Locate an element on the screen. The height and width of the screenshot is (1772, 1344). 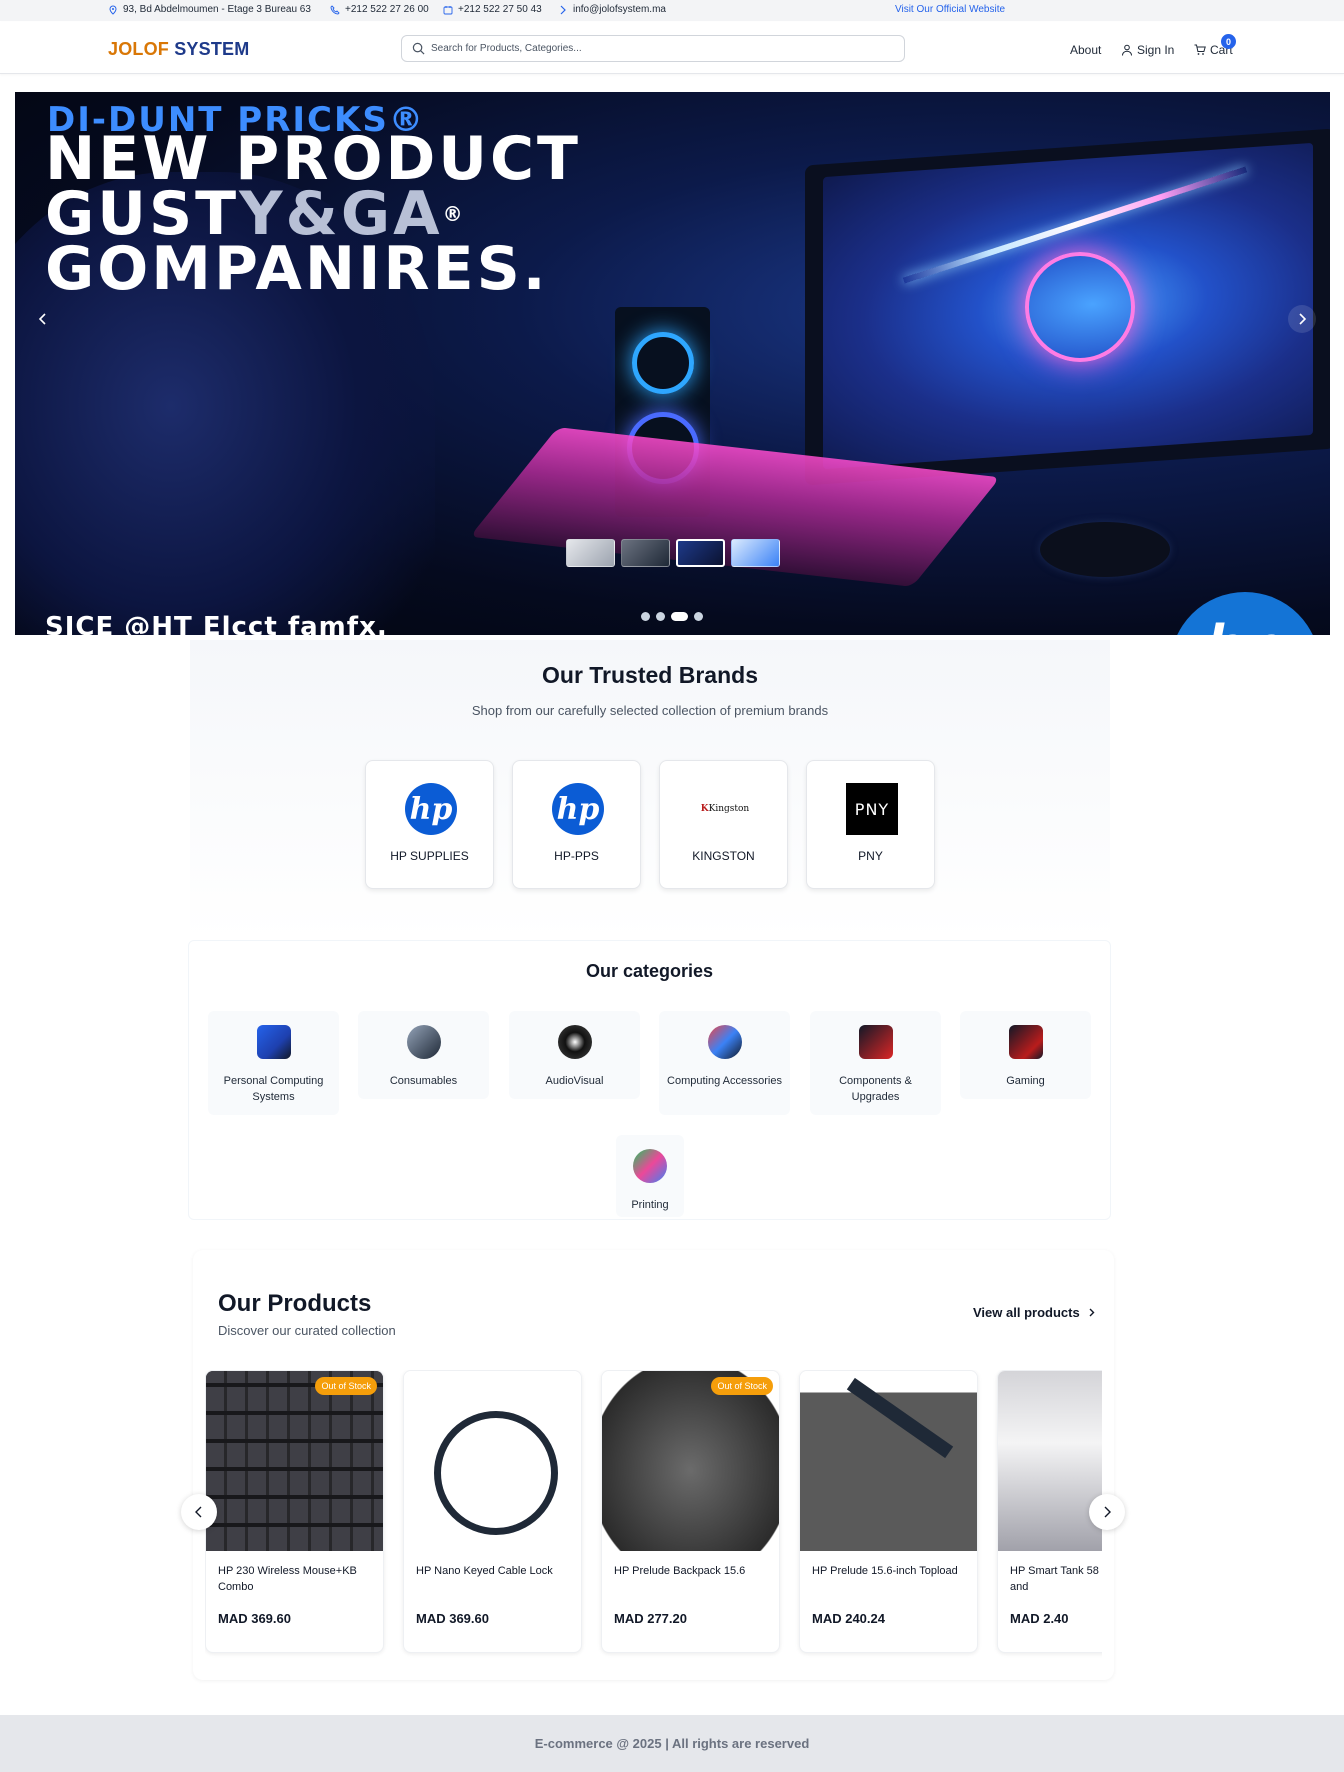
hero-prev-button is located at coordinates (43, 319).